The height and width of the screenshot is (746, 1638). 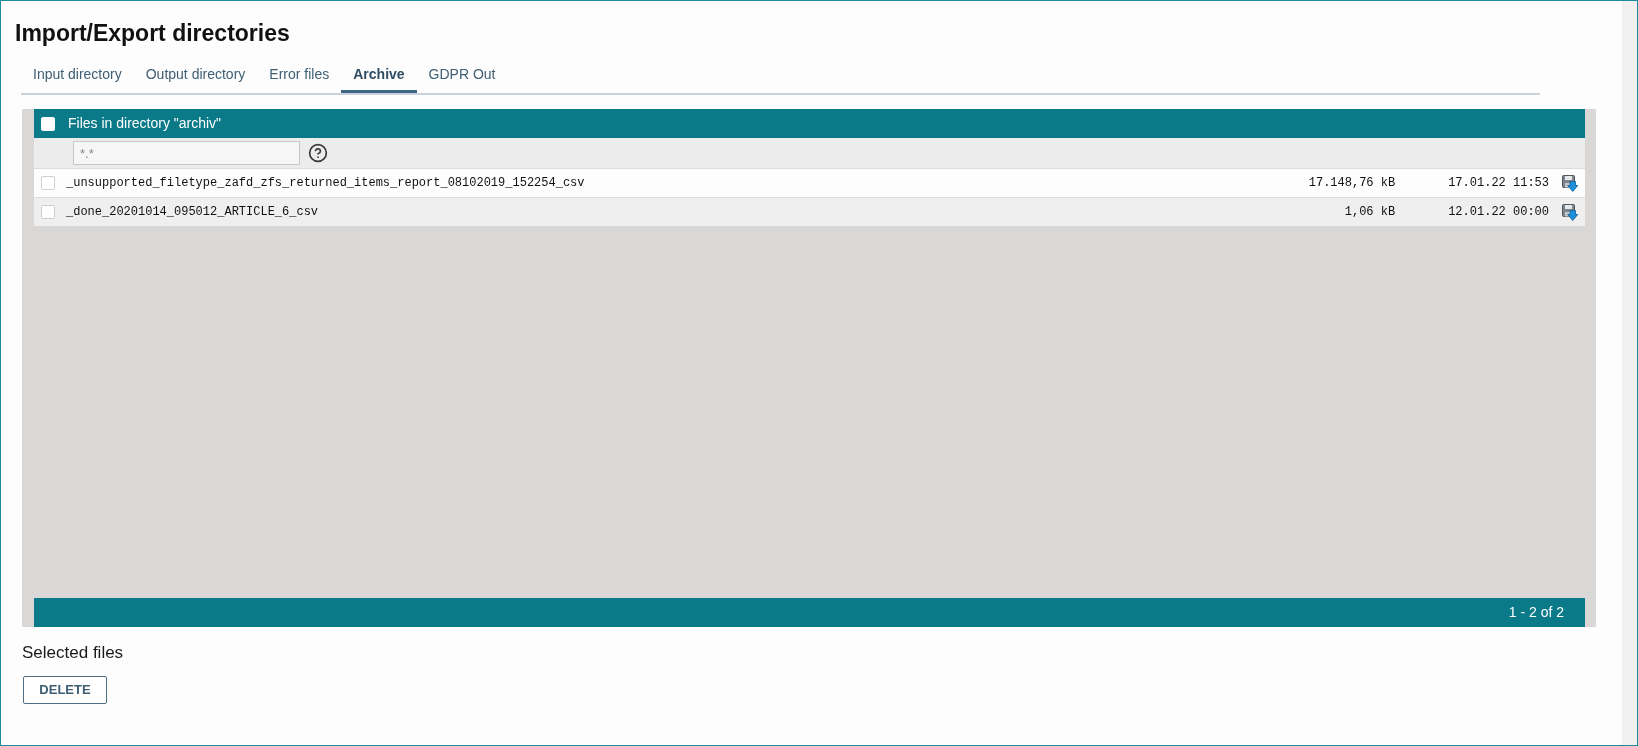 What do you see at coordinates (65, 689) in the screenshot?
I see `delete-button: DELETE` at bounding box center [65, 689].